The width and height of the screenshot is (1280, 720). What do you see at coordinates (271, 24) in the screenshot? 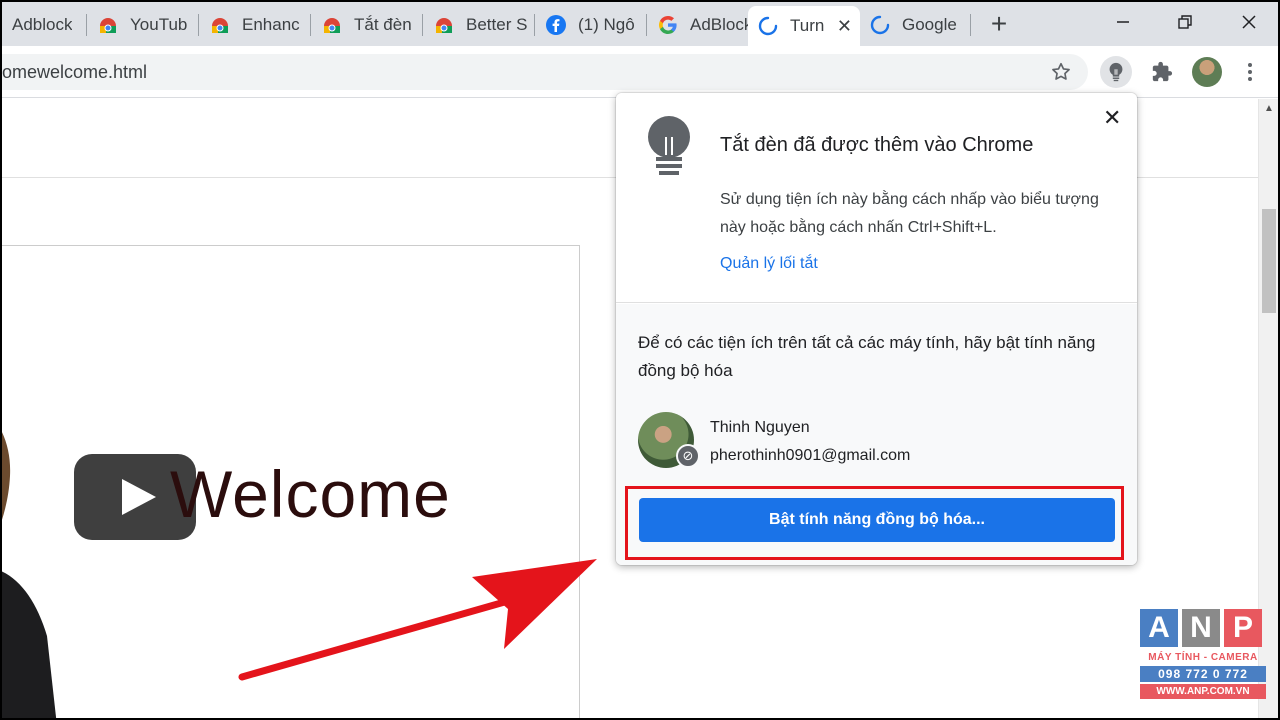
I see `tab-title: Enhanc` at bounding box center [271, 24].